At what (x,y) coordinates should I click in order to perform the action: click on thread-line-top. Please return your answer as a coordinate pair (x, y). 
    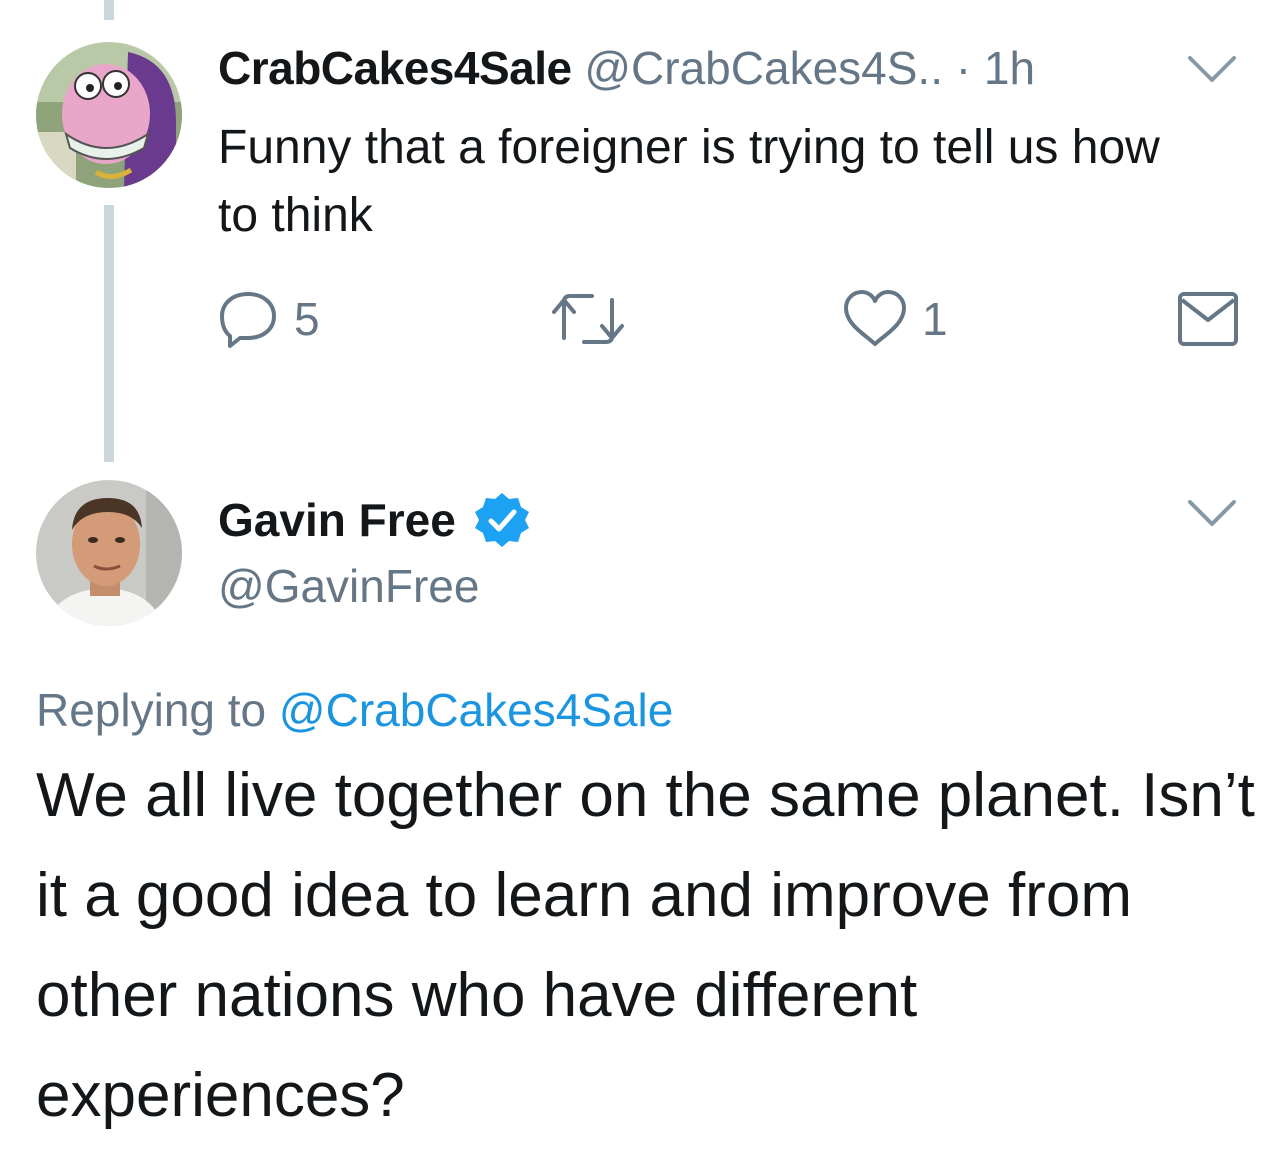
    Looking at the image, I should click on (109, 10).